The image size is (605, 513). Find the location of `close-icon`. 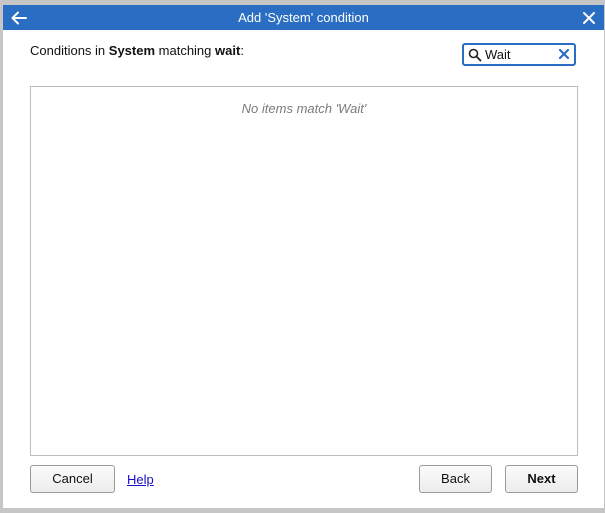

close-icon is located at coordinates (589, 18).